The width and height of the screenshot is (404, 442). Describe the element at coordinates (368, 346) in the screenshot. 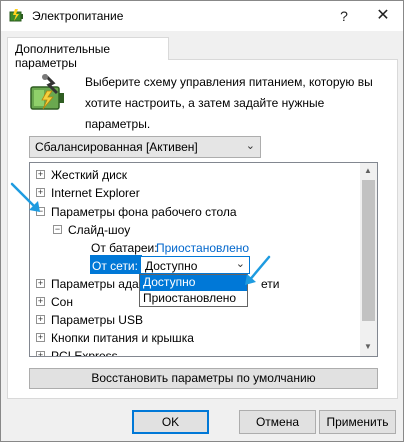

I see `scroll-down-icon: ▼` at that location.